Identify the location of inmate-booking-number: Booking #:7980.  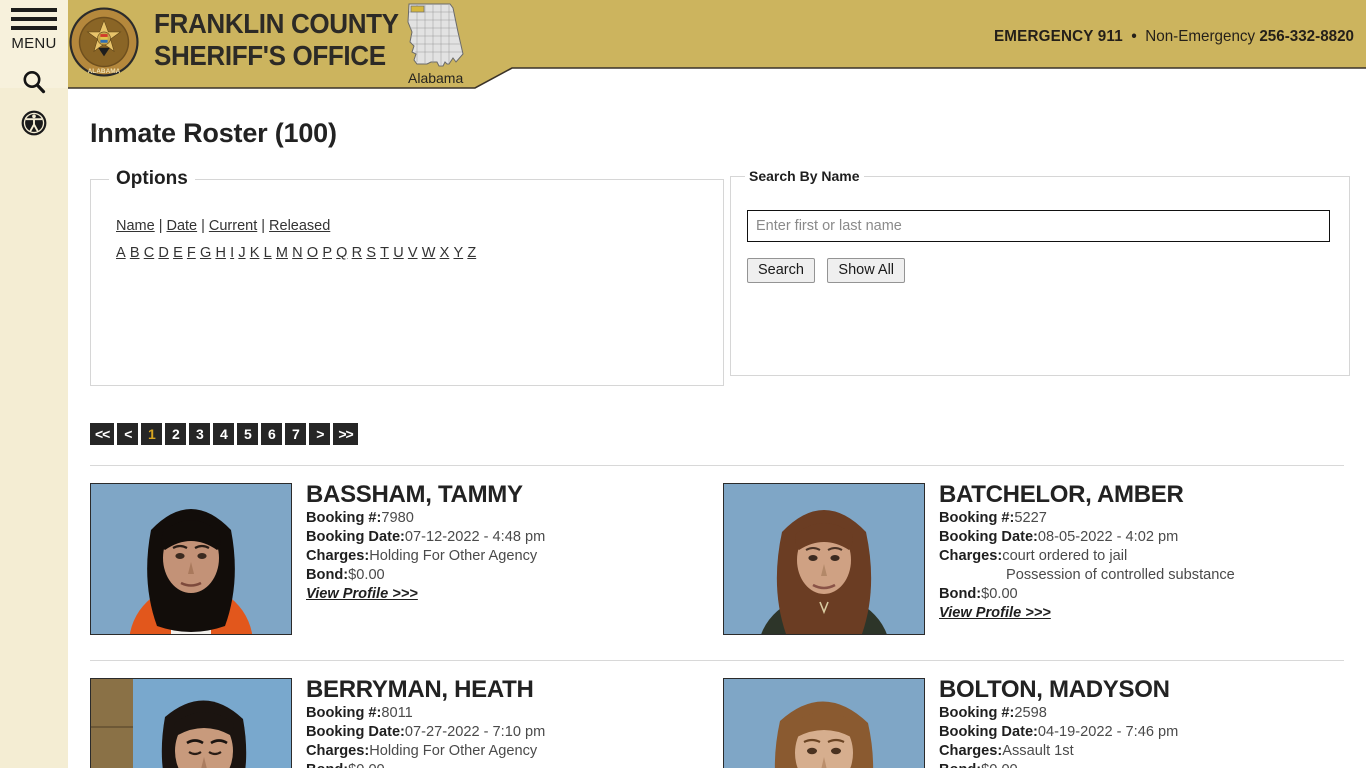
(514, 518).